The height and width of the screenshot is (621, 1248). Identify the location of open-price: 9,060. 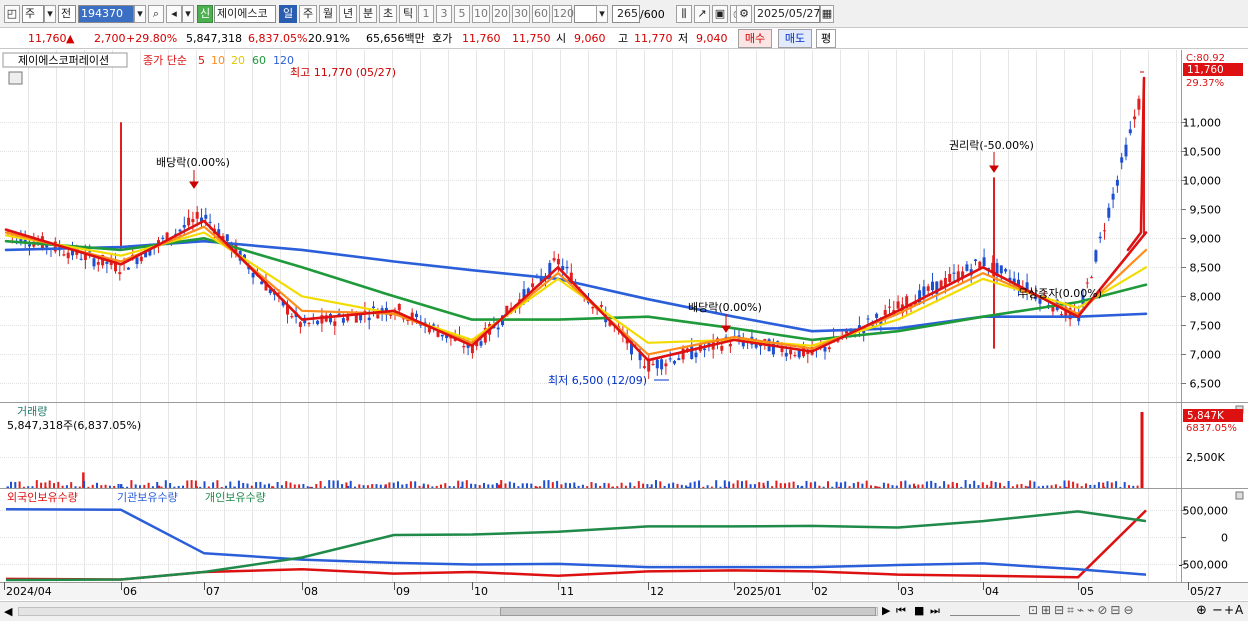
(590, 38).